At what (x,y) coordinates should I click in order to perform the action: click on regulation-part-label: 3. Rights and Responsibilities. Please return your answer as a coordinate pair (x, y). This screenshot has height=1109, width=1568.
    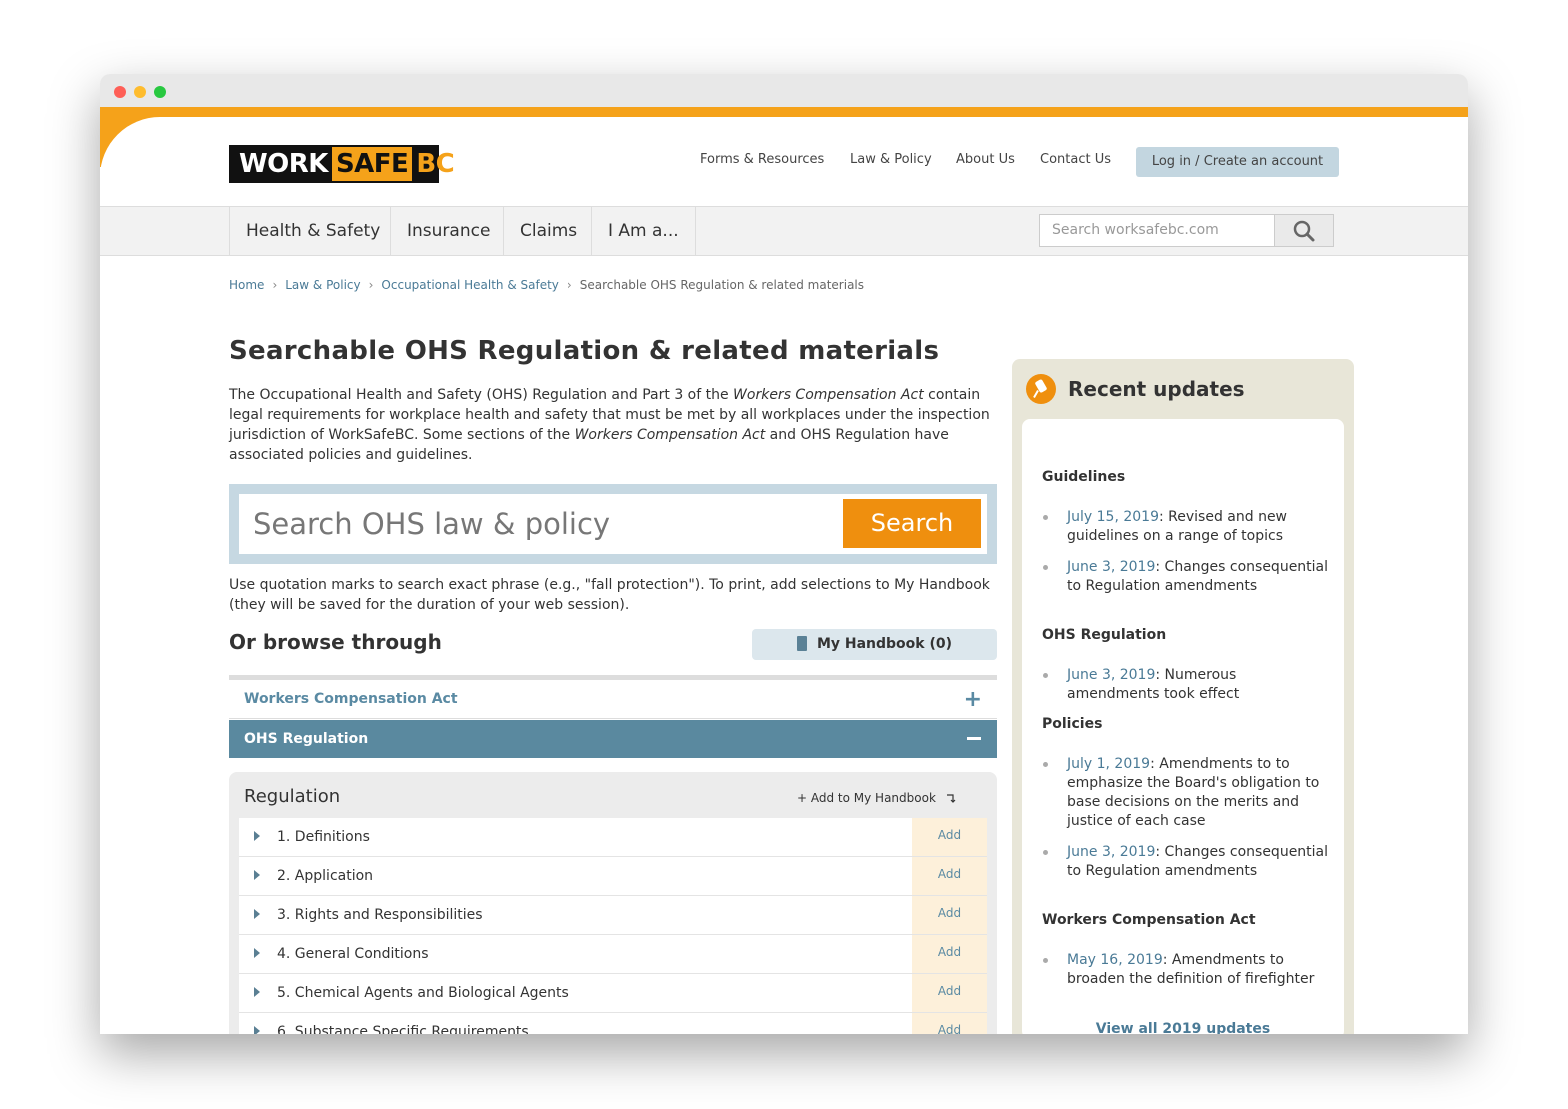
    Looking at the image, I should click on (380, 915).